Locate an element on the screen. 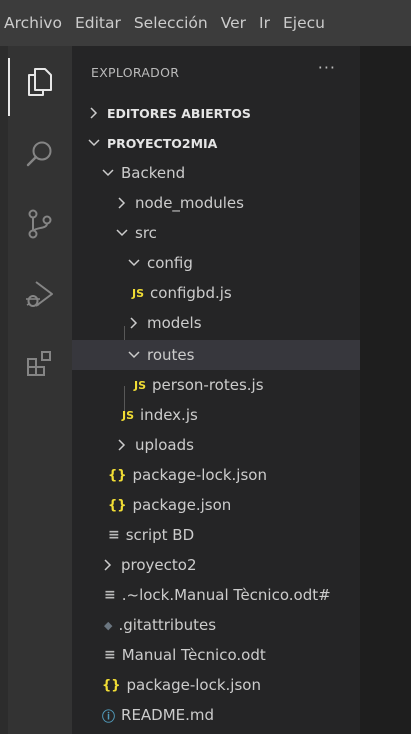  tree-label: index.js is located at coordinates (169, 415).